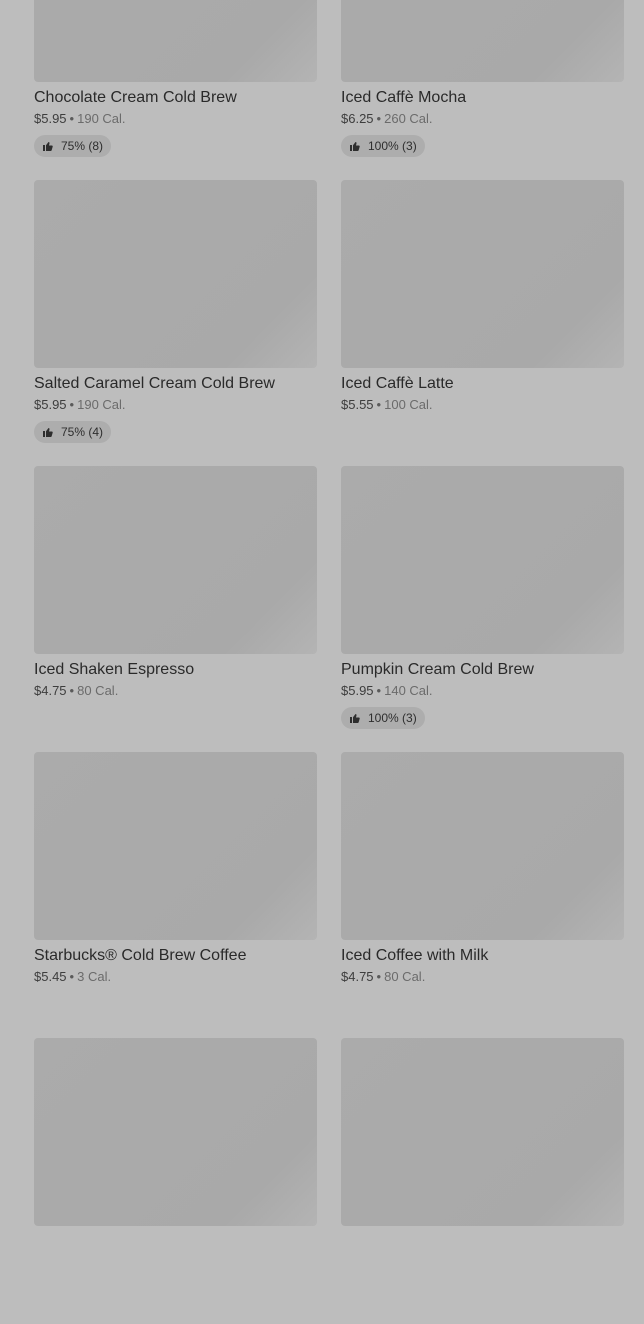 The width and height of the screenshot is (644, 1324). I want to click on menu-item-name: Iced Coffee with Milk, so click(415, 955).